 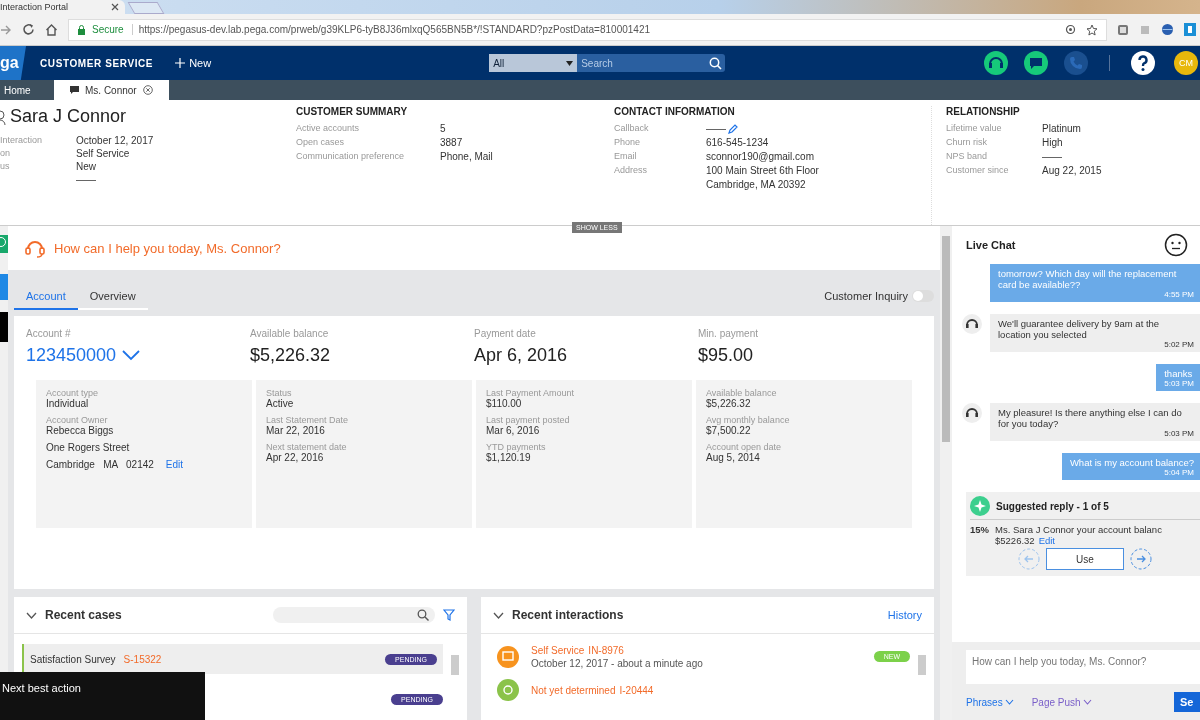 I want to click on address-line: Cambridge MA 02142, so click(x=100, y=464).